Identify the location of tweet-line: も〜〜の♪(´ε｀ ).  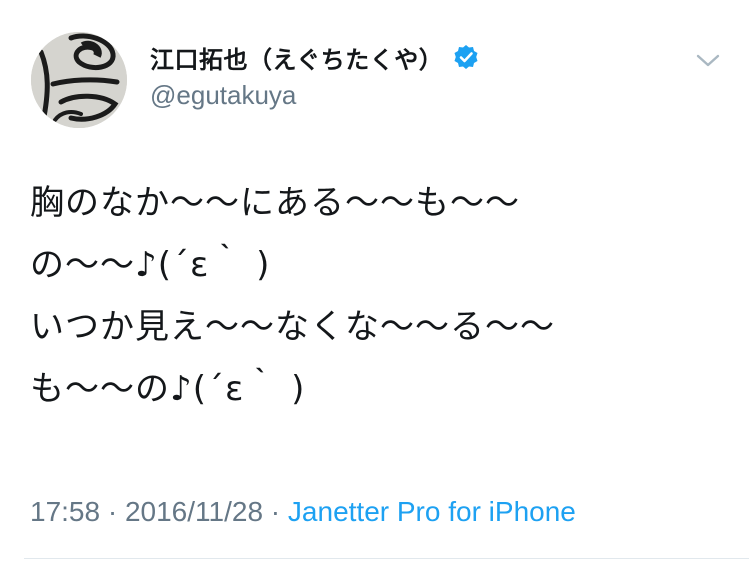
(168, 389).